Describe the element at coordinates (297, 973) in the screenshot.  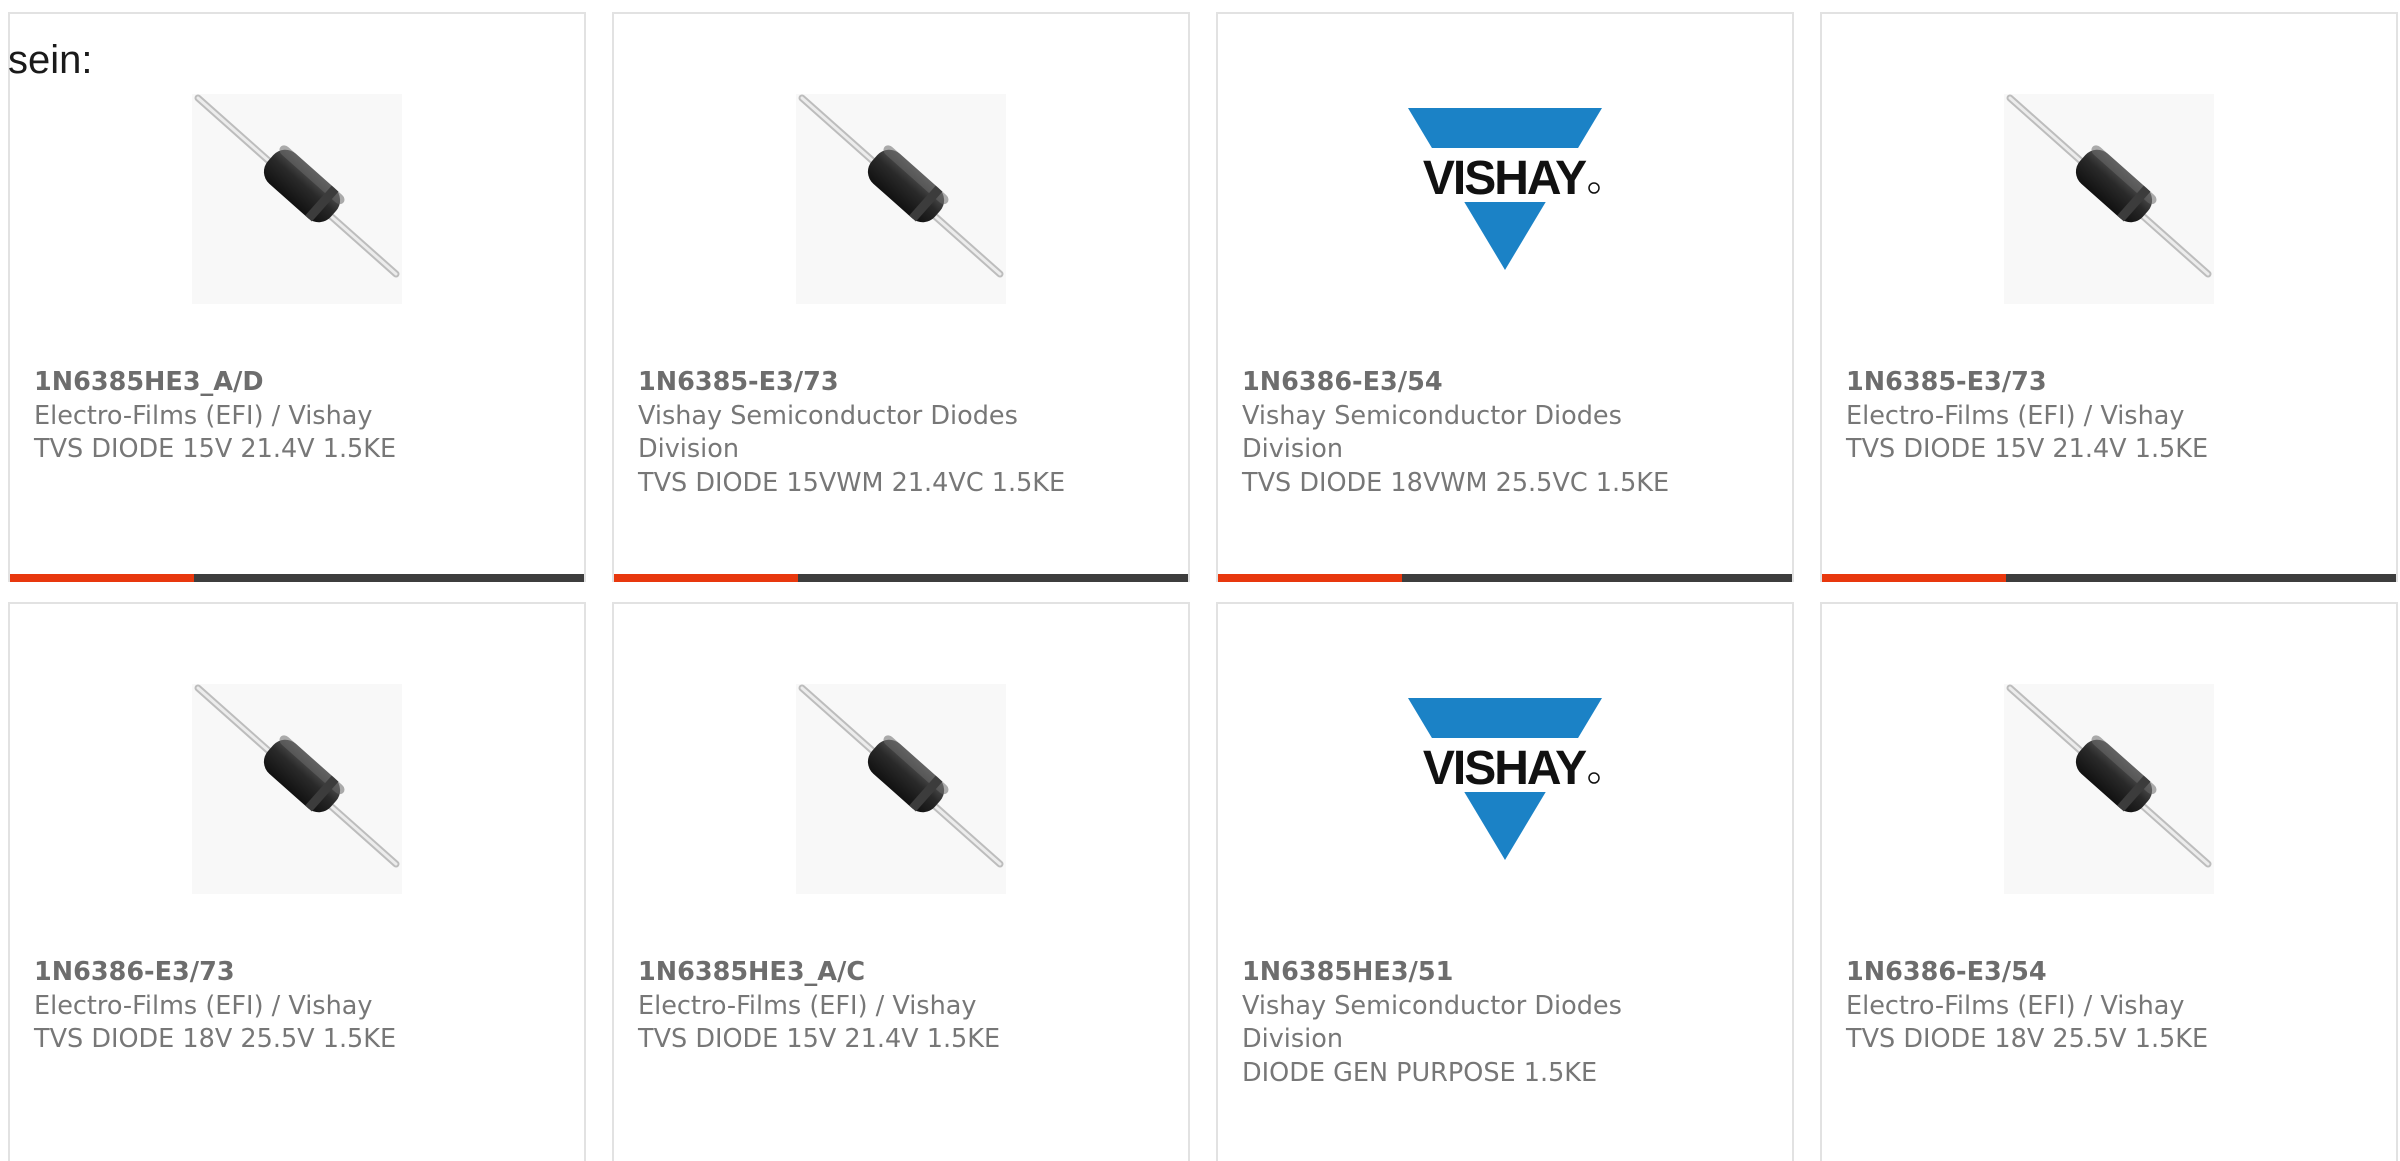
I see `part-number-link: 1N6386-E3/73` at that location.